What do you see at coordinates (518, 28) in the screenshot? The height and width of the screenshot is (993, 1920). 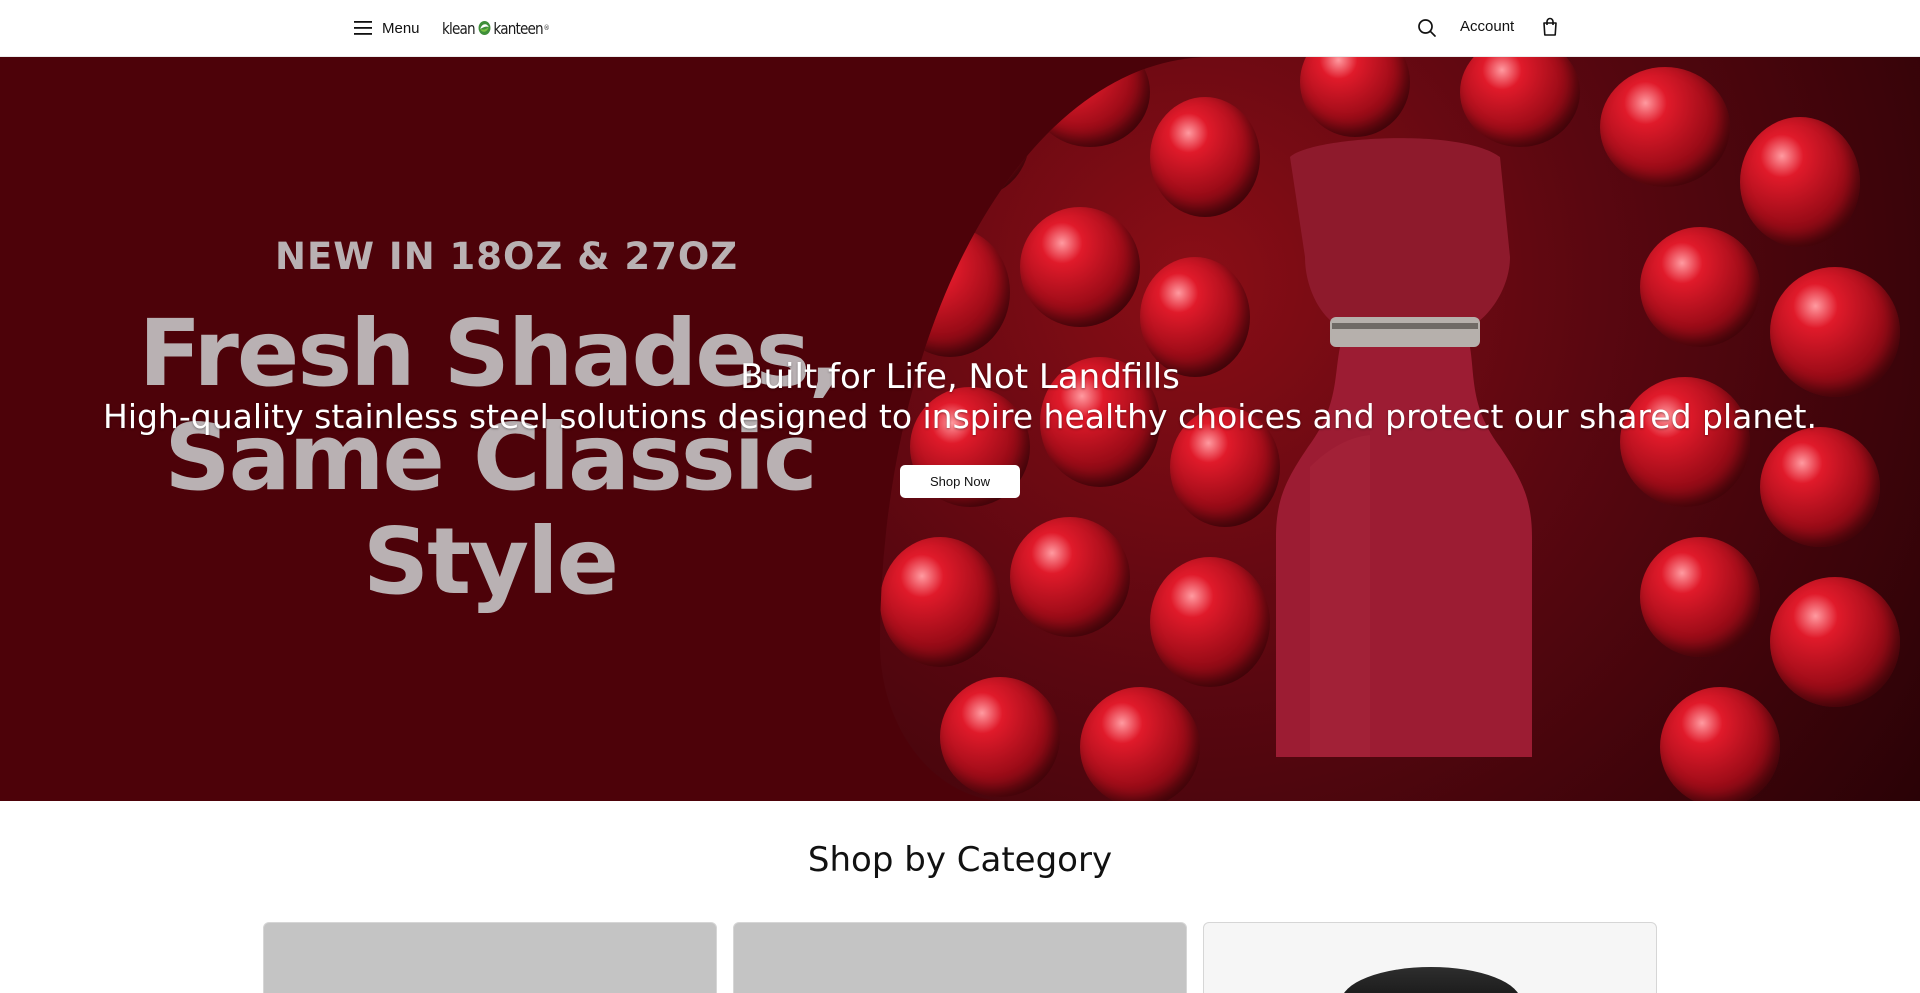 I see `logo-text-right: kanteen` at bounding box center [518, 28].